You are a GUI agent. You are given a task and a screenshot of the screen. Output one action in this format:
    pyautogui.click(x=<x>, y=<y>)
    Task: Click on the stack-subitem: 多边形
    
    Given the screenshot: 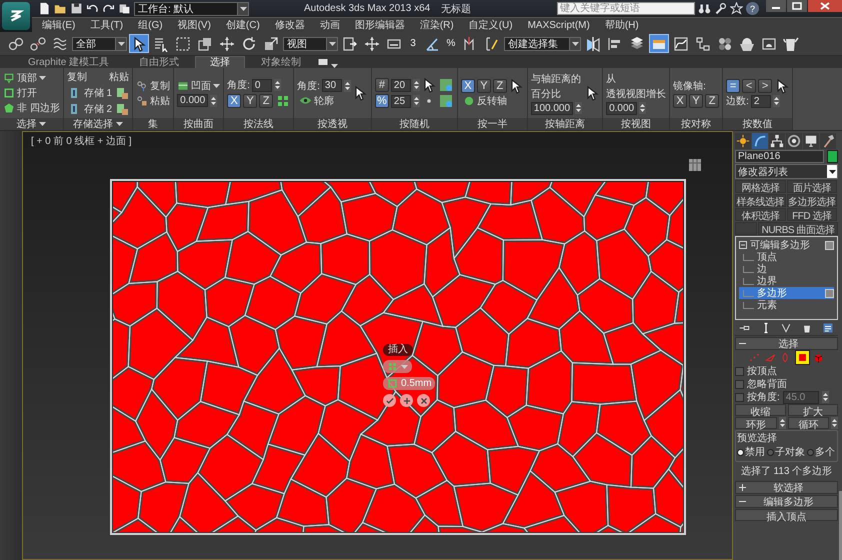 What is the action you would take?
    pyautogui.click(x=786, y=293)
    